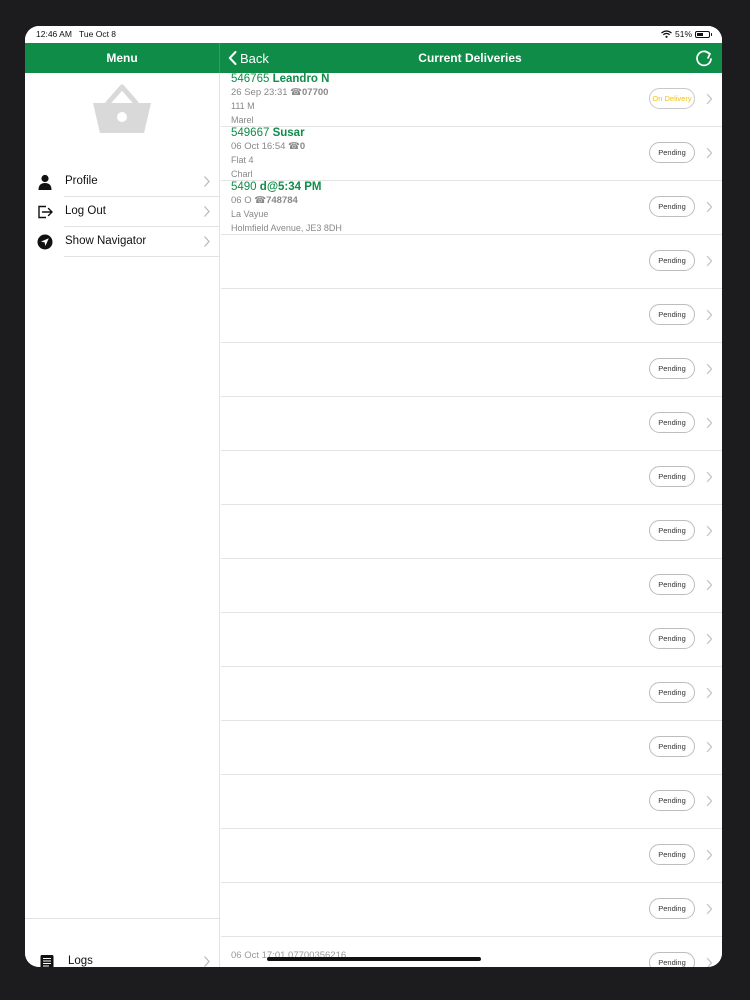 The image size is (750, 1000). Describe the element at coordinates (373, 34) in the screenshot. I see `status-bar: 12:46 AM Tue Oct 8 51%` at that location.